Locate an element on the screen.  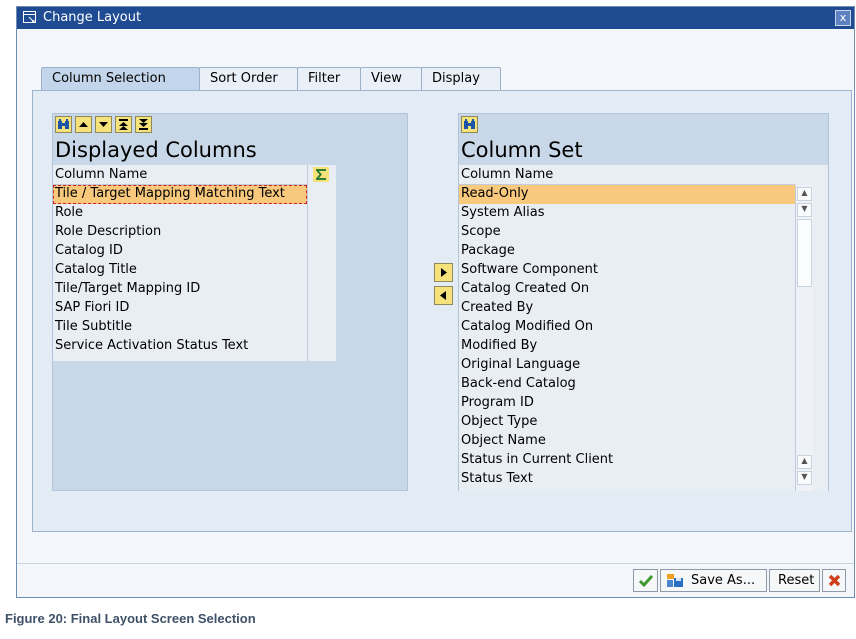
scroll-thumb is located at coordinates (804, 253).